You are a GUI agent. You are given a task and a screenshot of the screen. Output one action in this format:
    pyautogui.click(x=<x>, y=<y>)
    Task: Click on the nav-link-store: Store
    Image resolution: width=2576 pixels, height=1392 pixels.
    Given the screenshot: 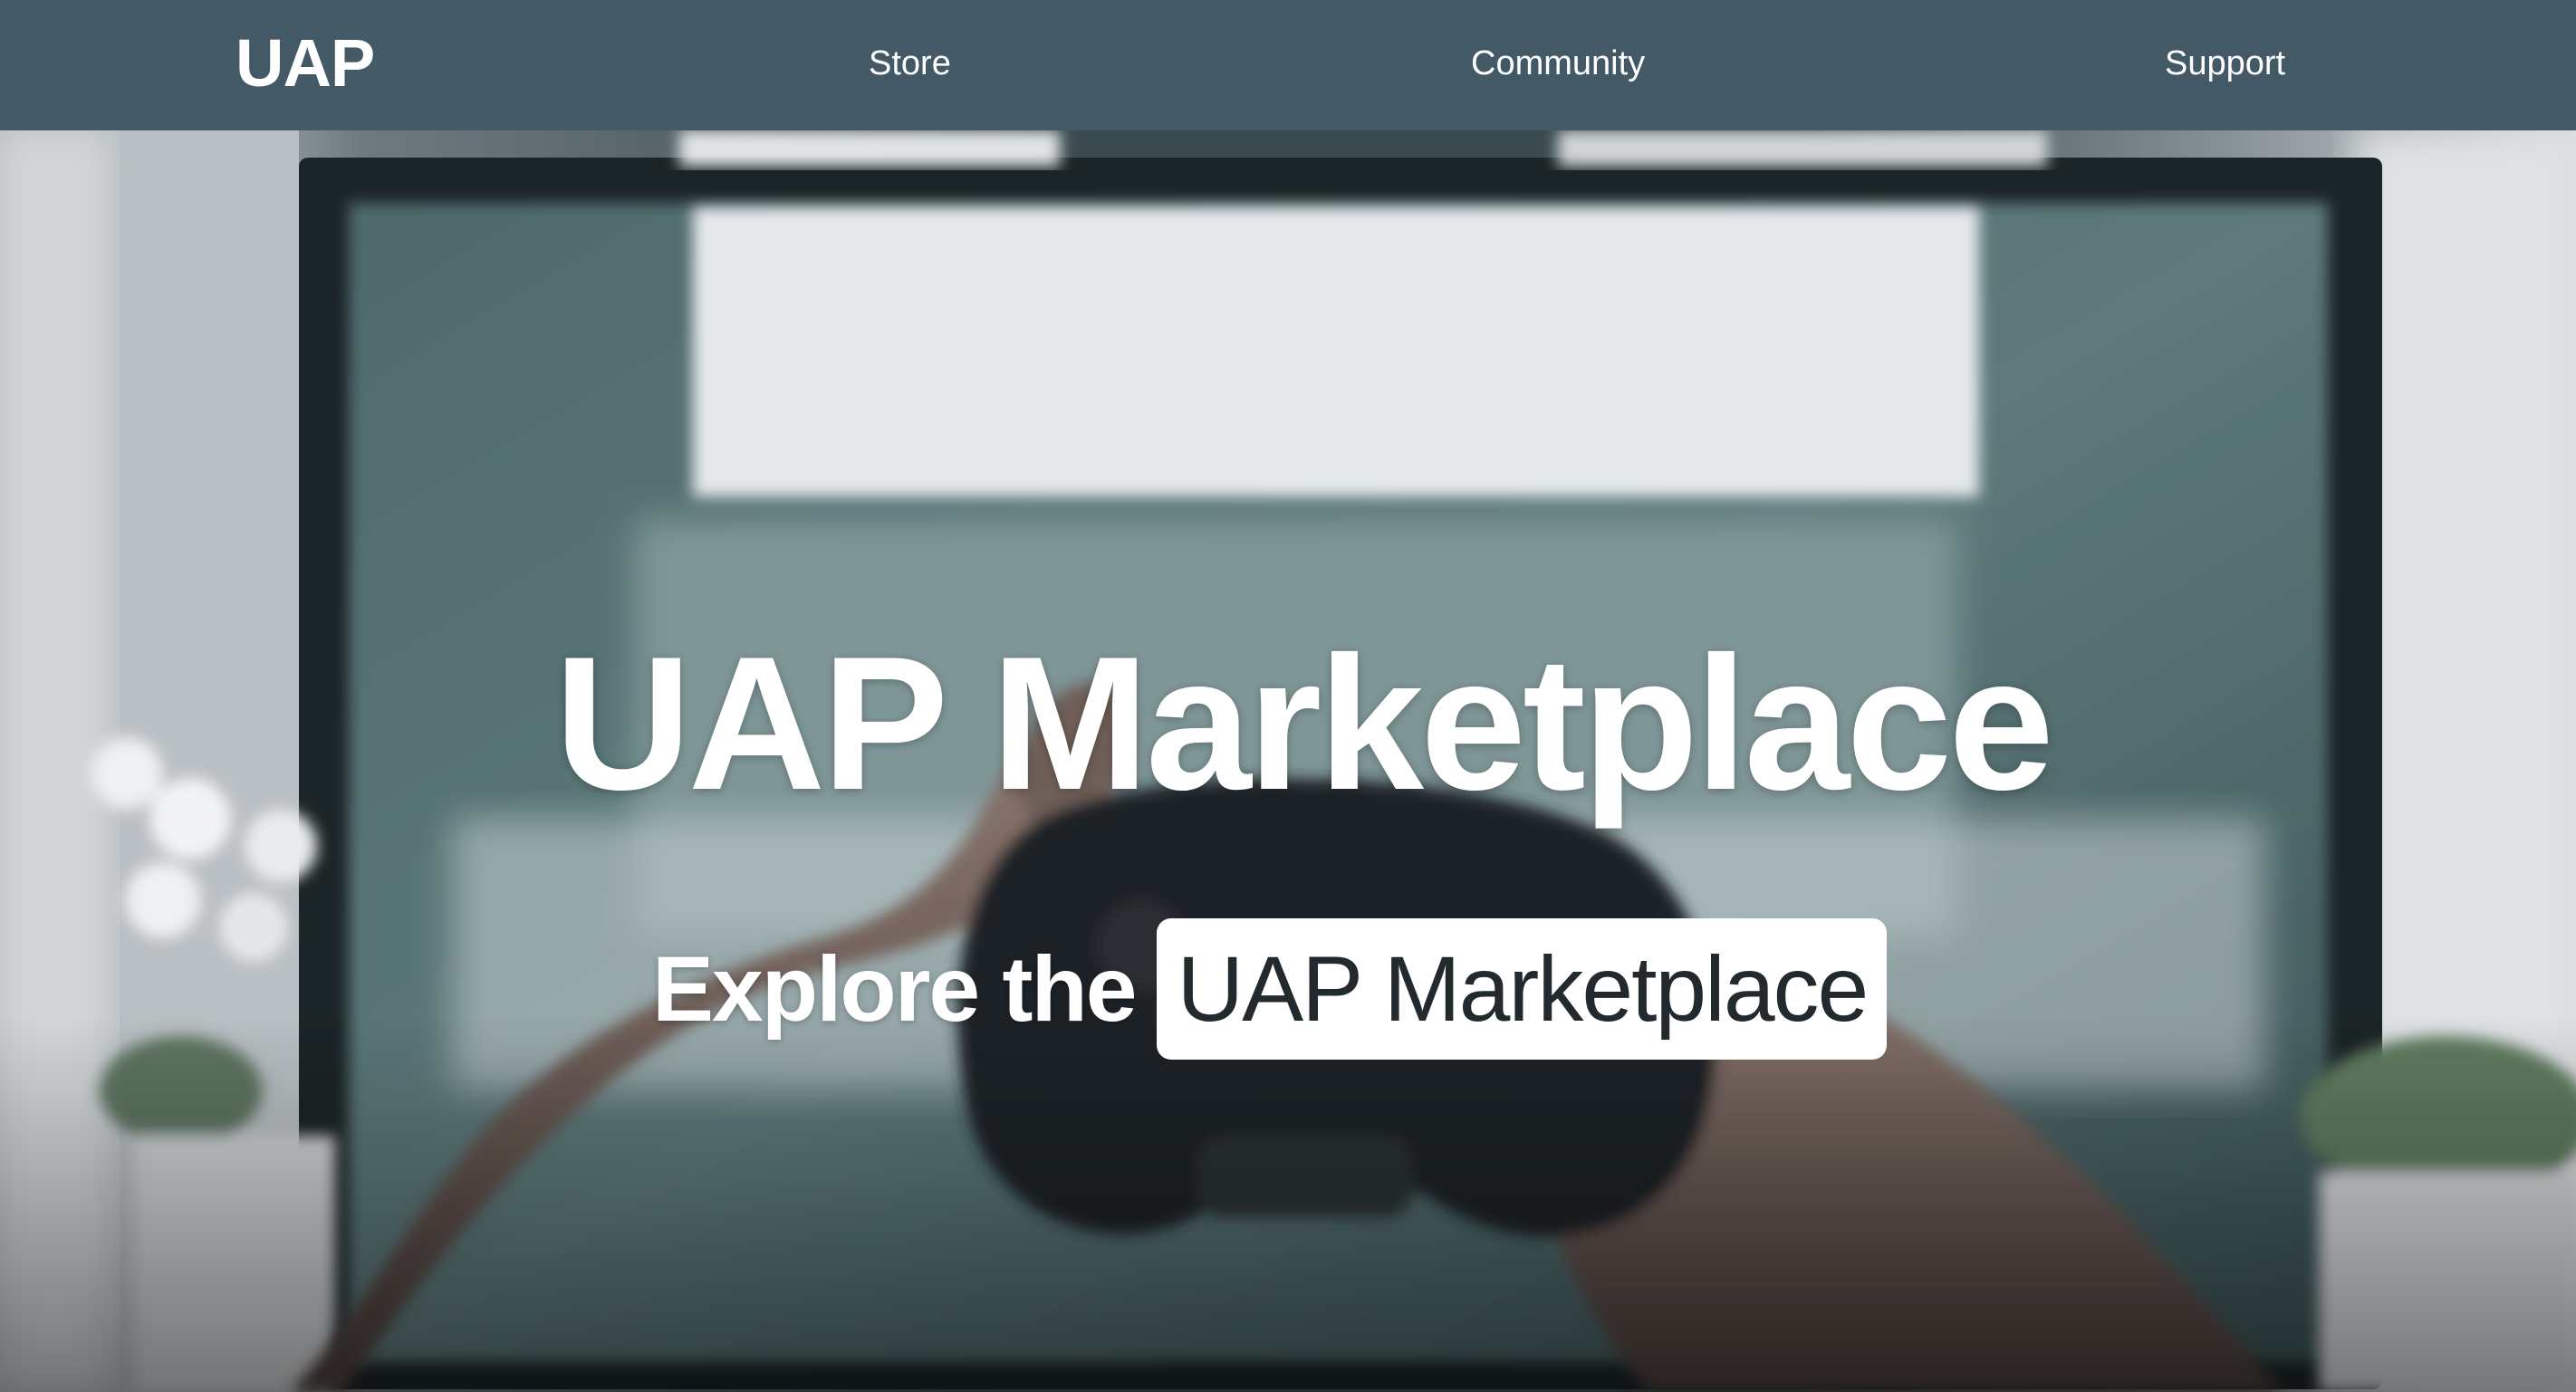 What is the action you would take?
    pyautogui.click(x=910, y=63)
    